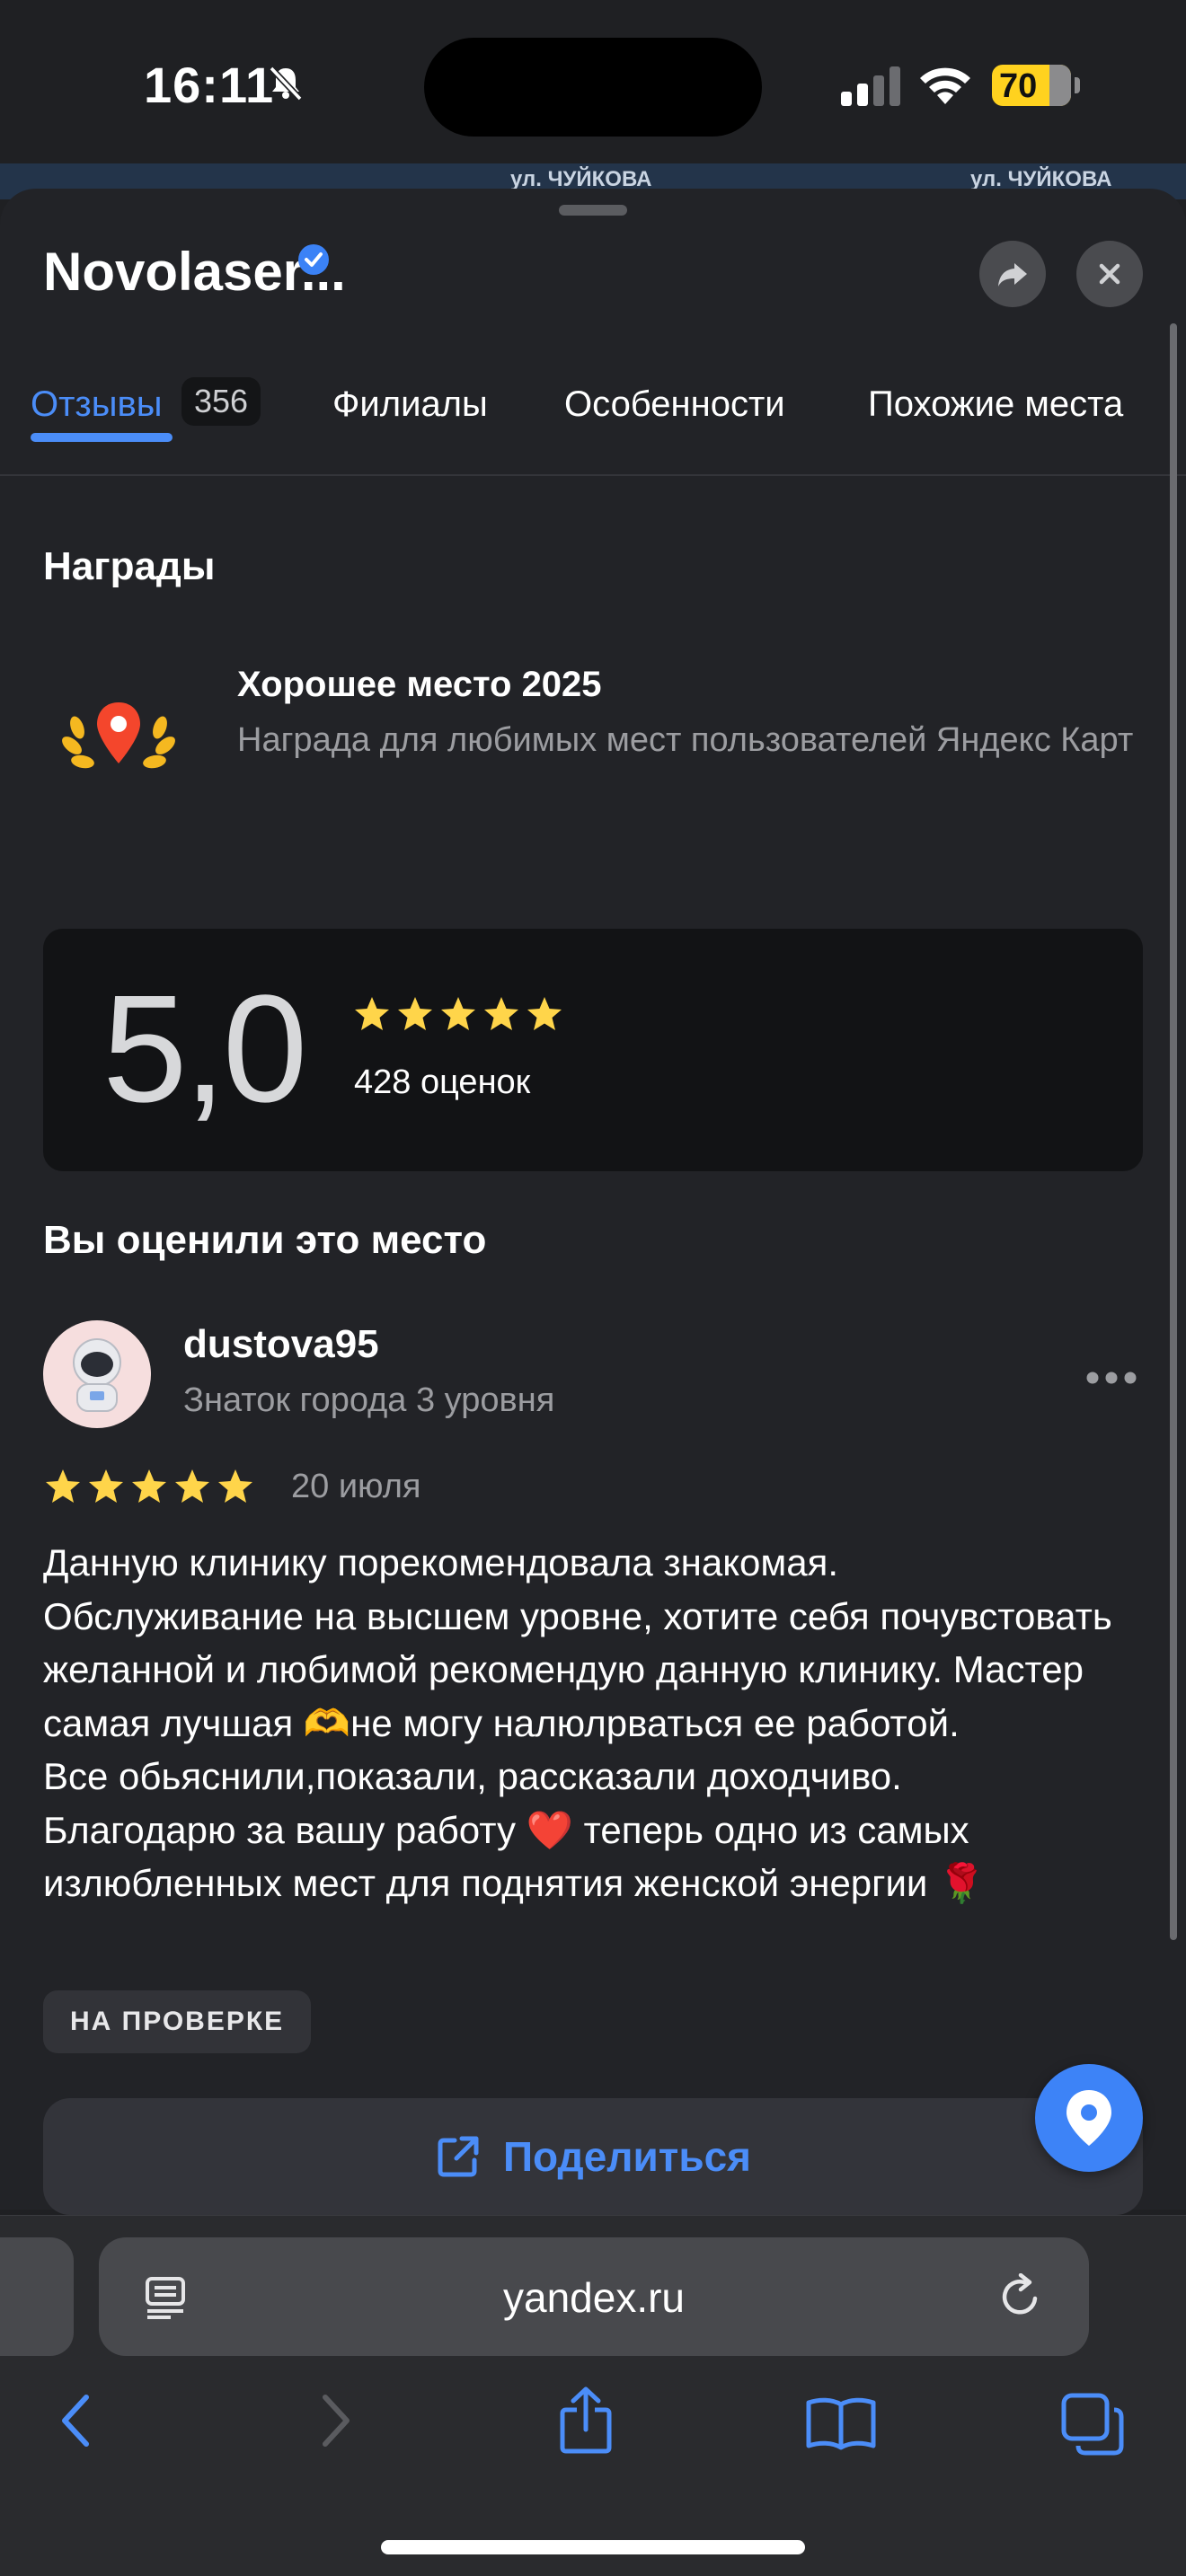 This screenshot has width=1186, height=2576. Describe the element at coordinates (129, 566) in the screenshot. I see `awards-heading: Награды` at that location.